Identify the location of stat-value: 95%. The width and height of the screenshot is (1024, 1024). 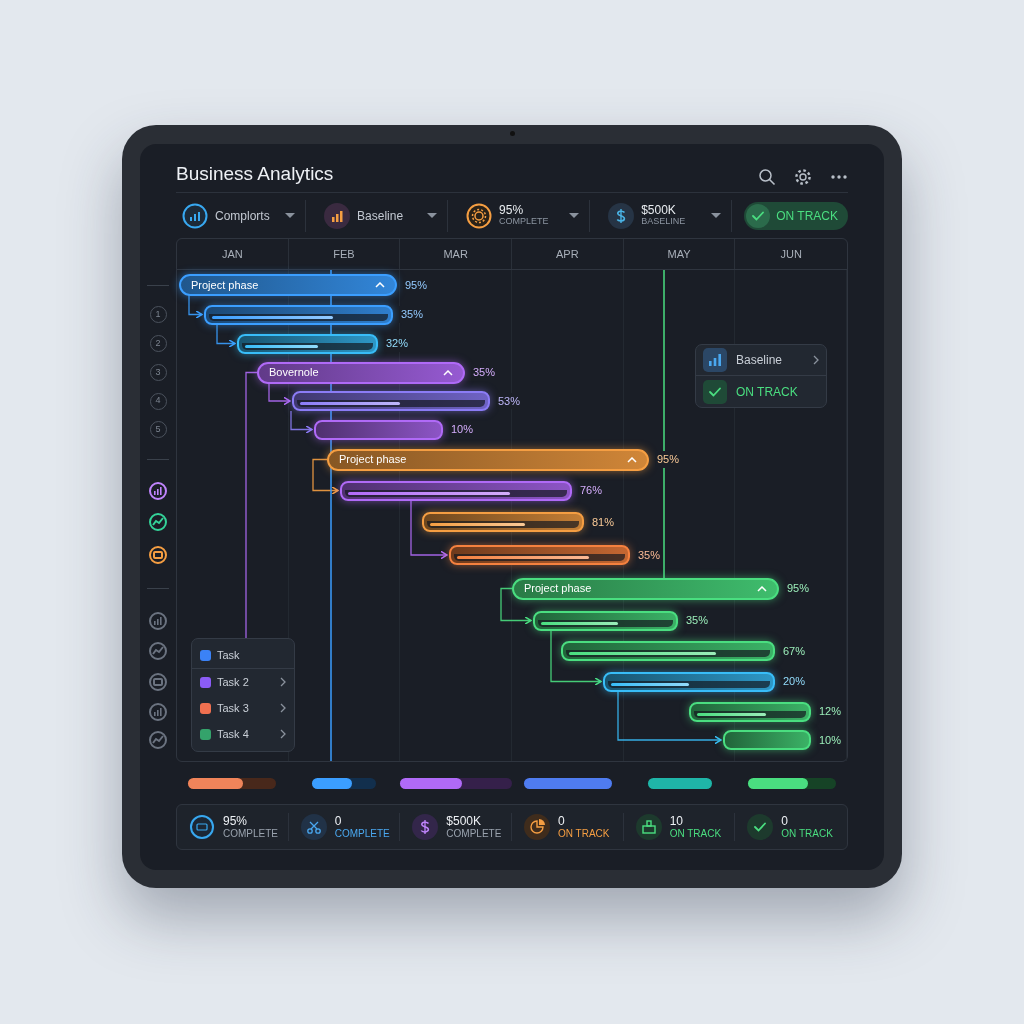
(236, 821).